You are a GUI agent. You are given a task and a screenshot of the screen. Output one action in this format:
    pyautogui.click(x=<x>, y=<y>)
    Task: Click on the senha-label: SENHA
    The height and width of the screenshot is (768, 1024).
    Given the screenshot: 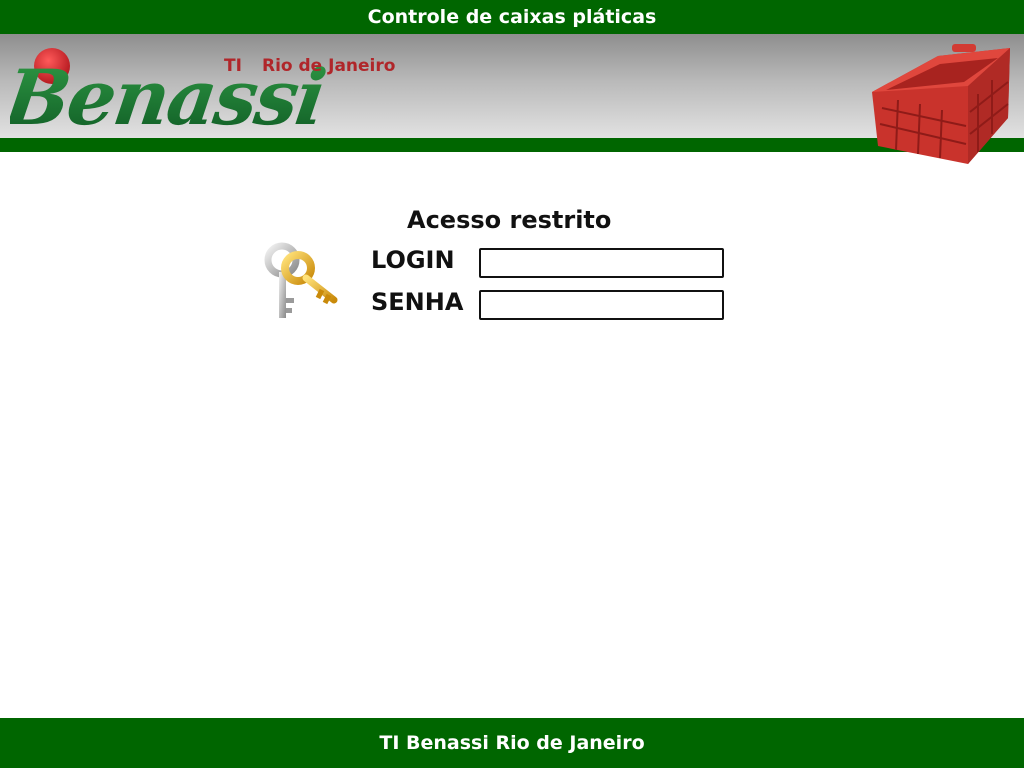 What is the action you would take?
    pyautogui.click(x=417, y=302)
    